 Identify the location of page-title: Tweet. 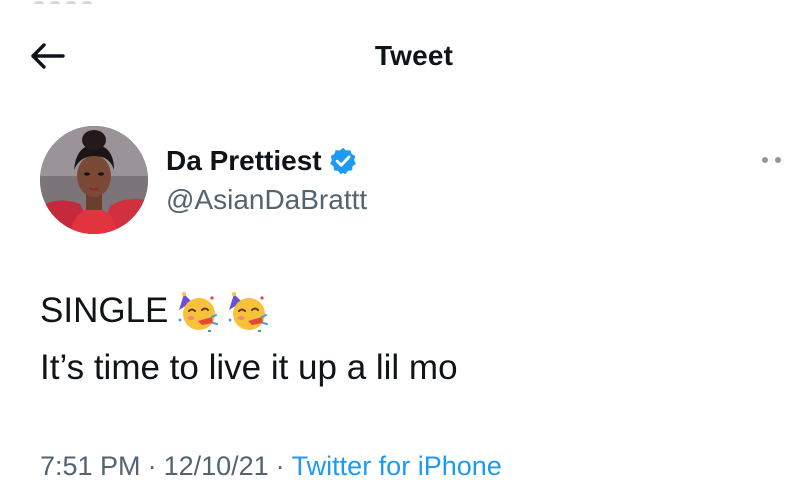
(414, 55).